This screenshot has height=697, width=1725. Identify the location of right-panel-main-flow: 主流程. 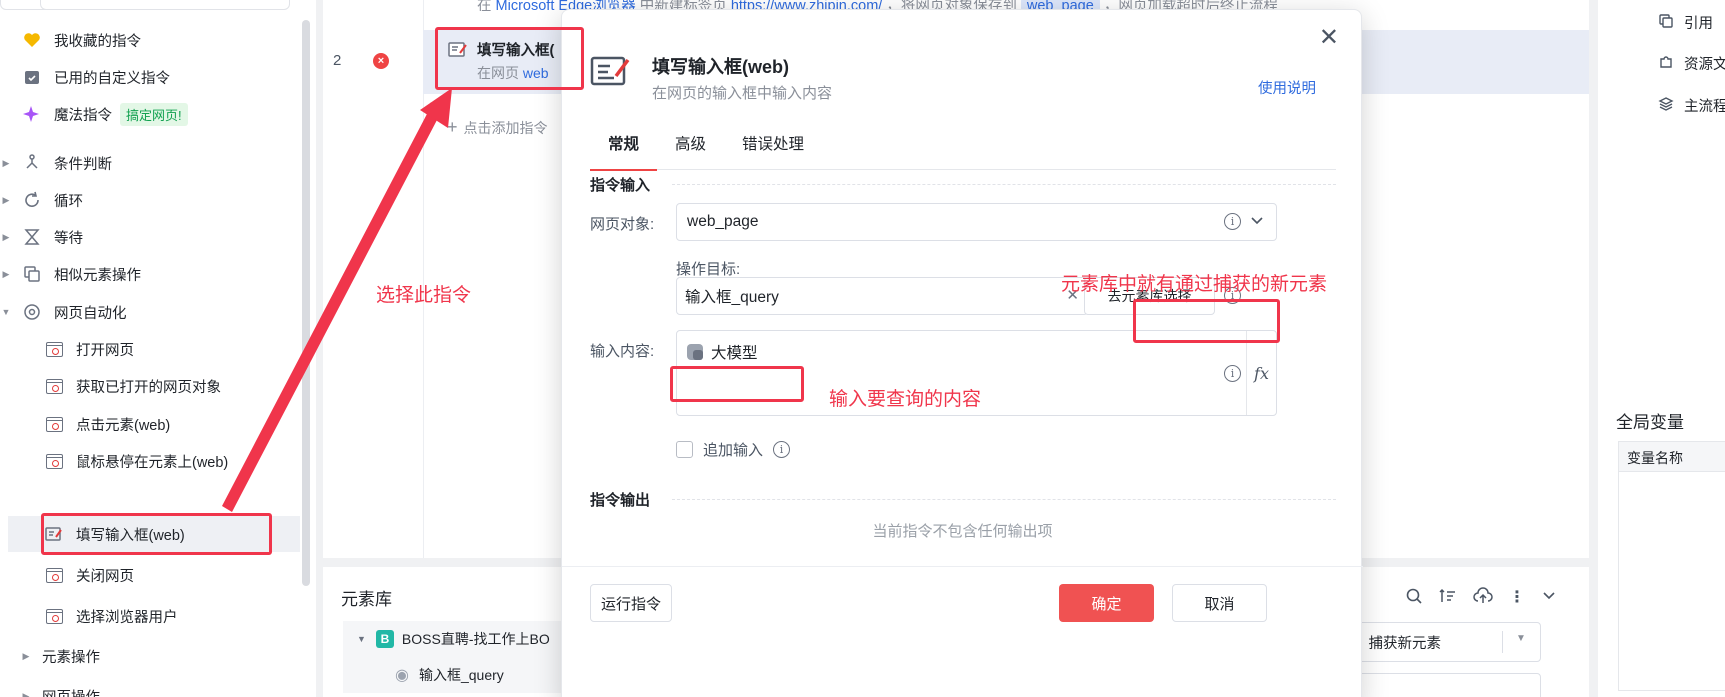
(1691, 105).